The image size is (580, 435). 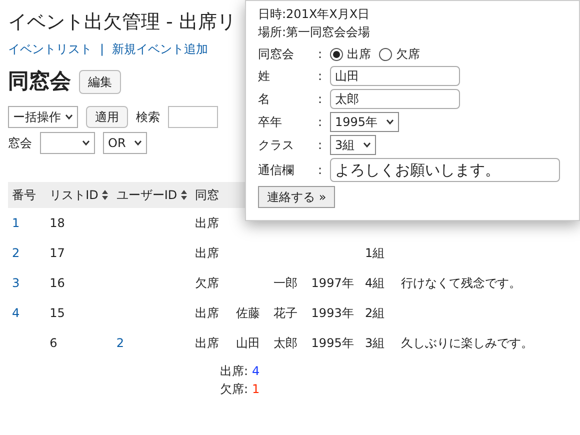 I want to click on table-cell: 欠席, so click(x=207, y=283).